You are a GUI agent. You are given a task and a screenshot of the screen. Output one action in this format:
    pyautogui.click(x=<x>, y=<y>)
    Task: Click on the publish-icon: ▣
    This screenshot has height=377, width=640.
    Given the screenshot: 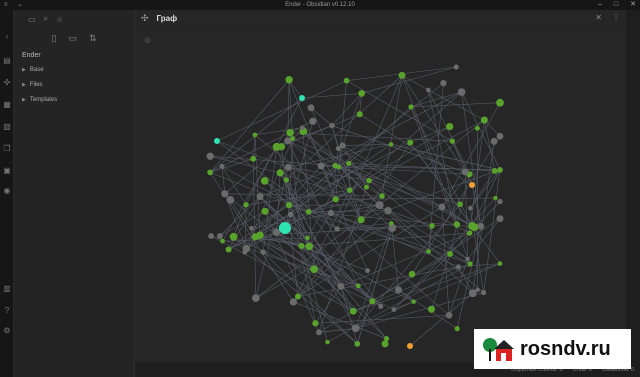 What is the action you would take?
    pyautogui.click(x=7, y=171)
    